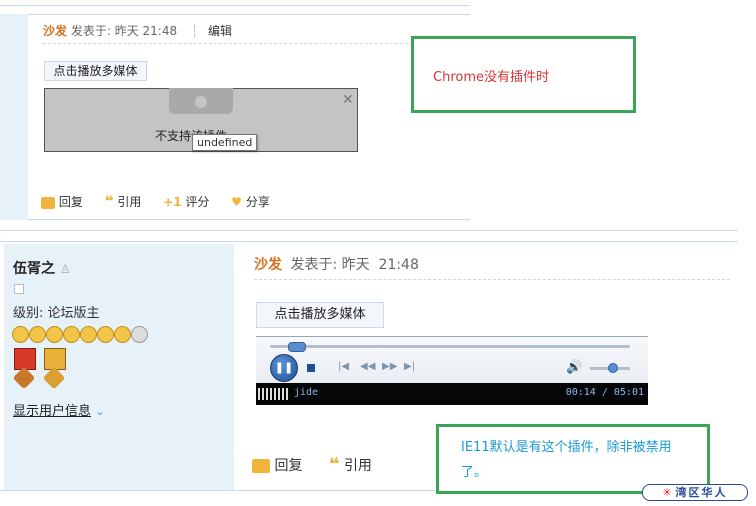 The height and width of the screenshot is (506, 756). I want to click on watermark-badge: ✳ 湾区华人, so click(695, 492).